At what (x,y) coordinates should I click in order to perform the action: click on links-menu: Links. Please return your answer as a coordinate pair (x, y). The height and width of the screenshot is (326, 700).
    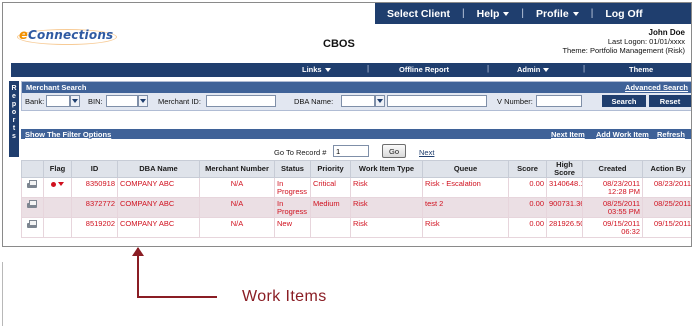
    Looking at the image, I should click on (316, 69).